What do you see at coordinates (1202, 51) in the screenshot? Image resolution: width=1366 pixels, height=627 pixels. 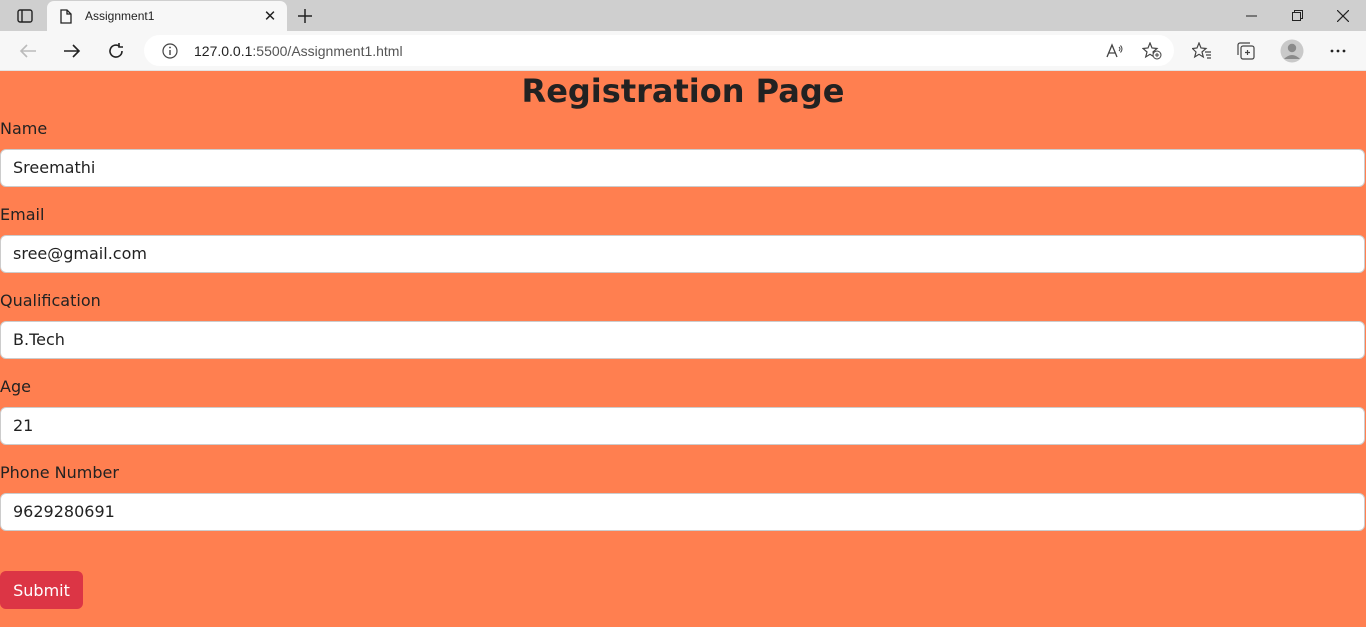 I see `favorites-icon` at bounding box center [1202, 51].